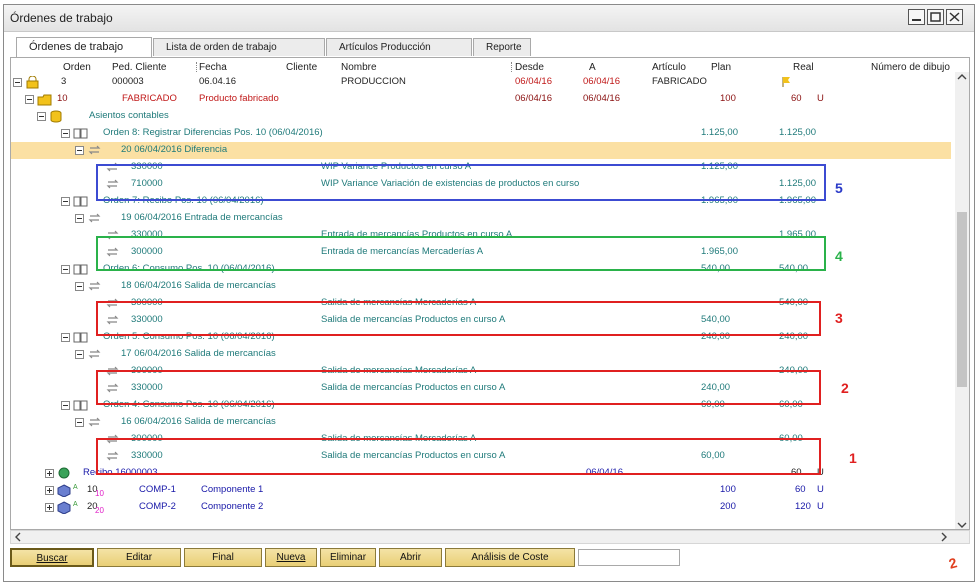 Image resolution: width=979 pixels, height=586 pixels. What do you see at coordinates (223, 557) in the screenshot?
I see `final-button: Final` at bounding box center [223, 557].